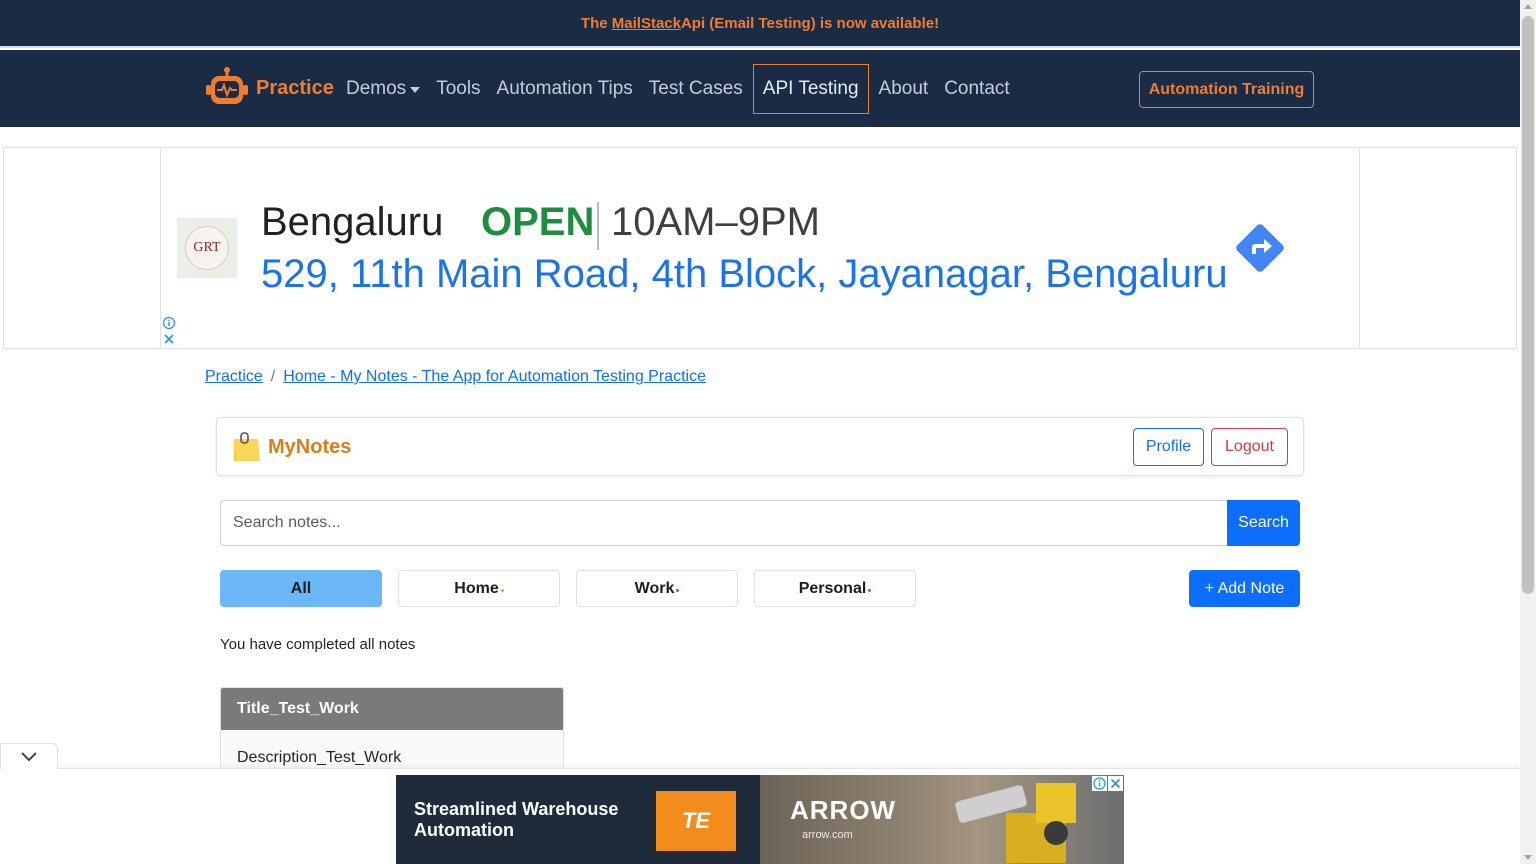  I want to click on tab-label: Home, so click(476, 588).